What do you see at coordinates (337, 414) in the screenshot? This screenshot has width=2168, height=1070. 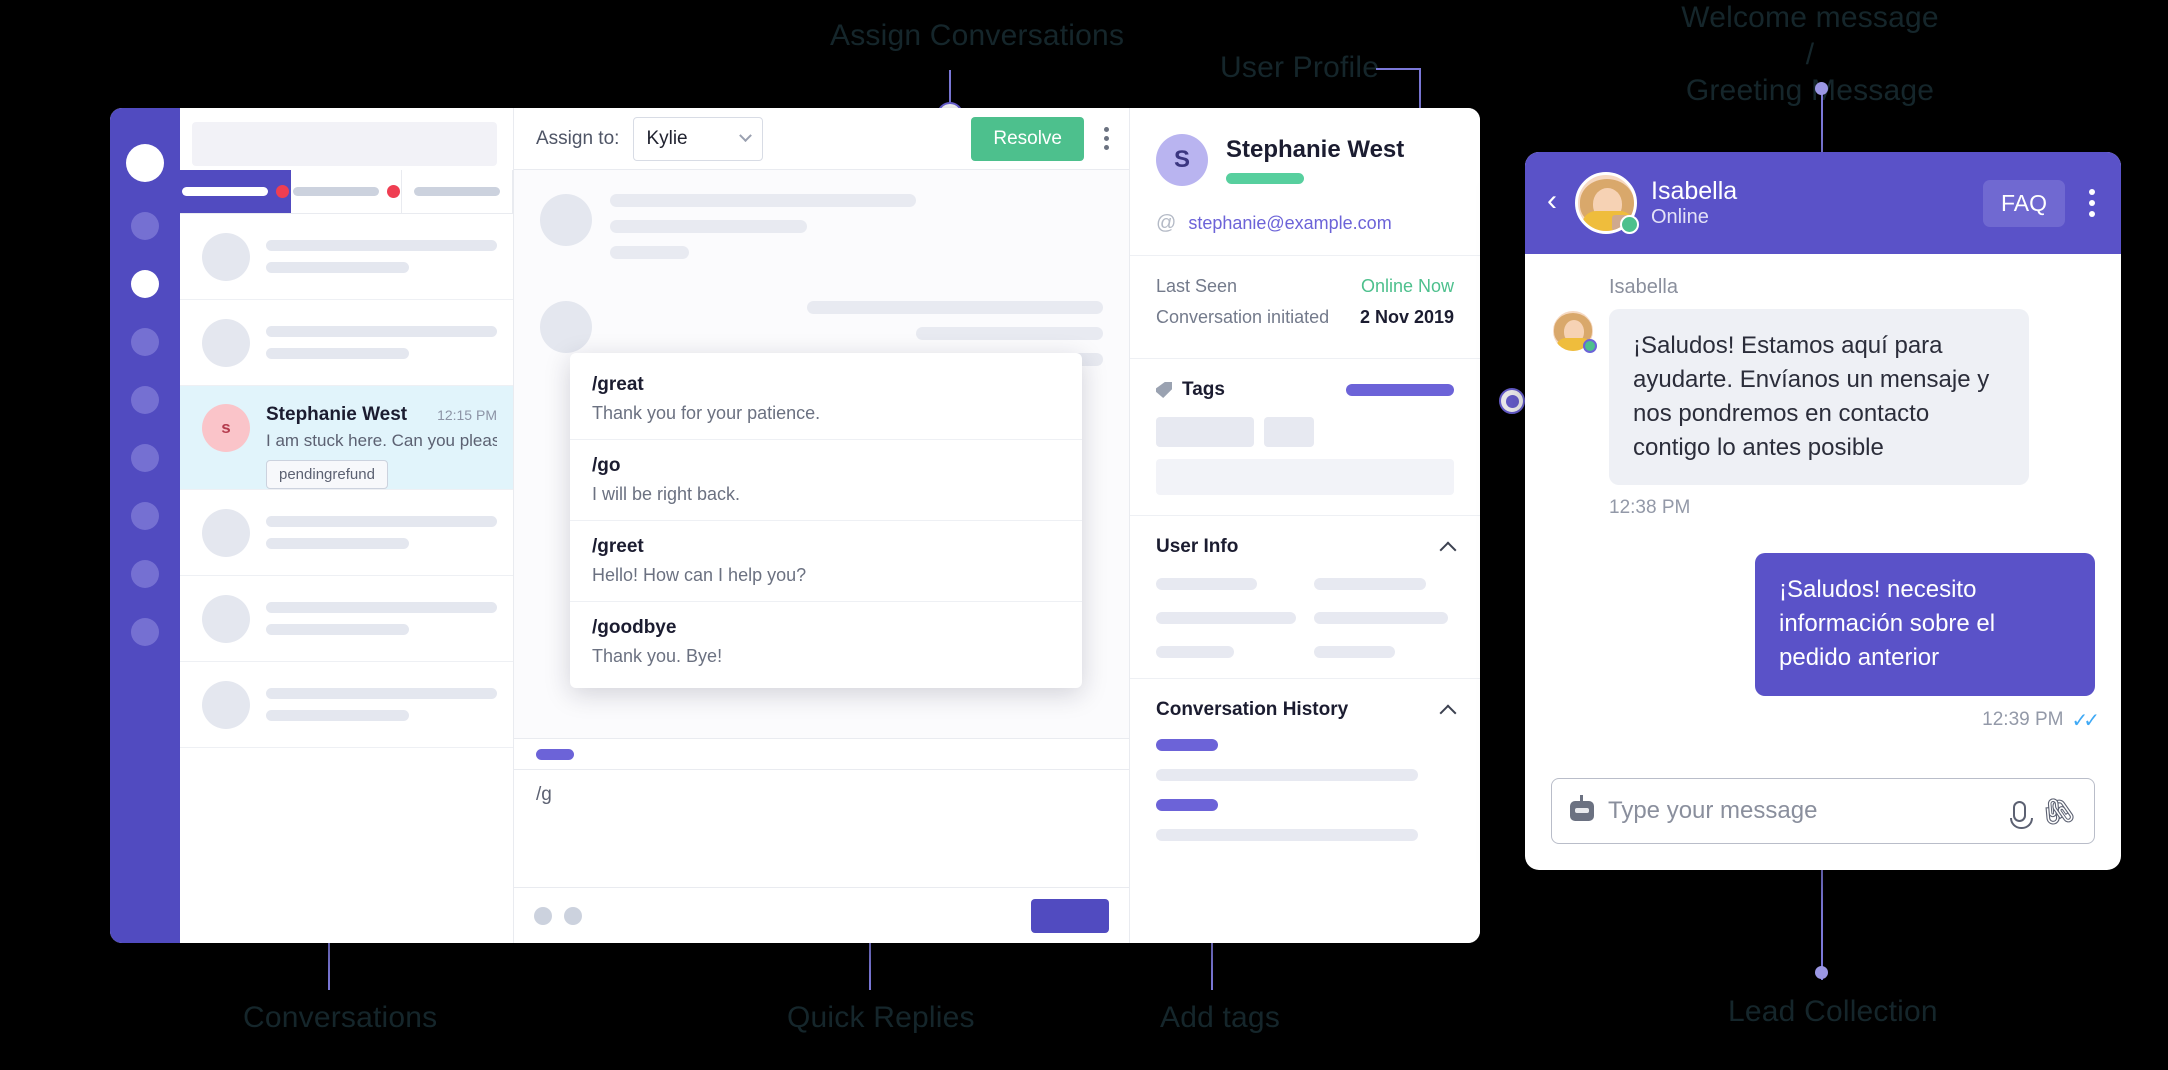 I see `conversation-name: Stephanie West` at bounding box center [337, 414].